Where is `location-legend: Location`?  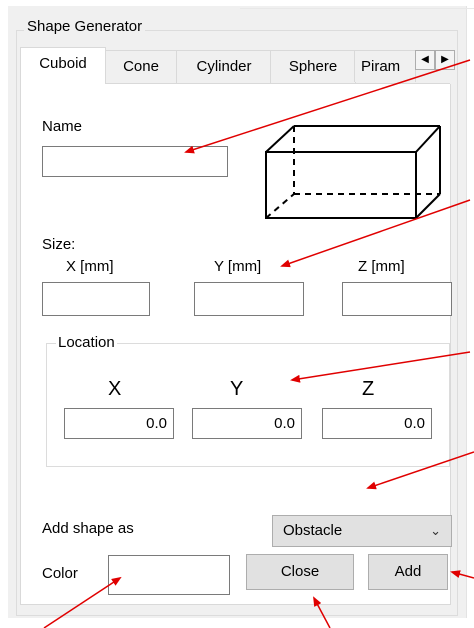
location-legend: Location is located at coordinates (86, 342).